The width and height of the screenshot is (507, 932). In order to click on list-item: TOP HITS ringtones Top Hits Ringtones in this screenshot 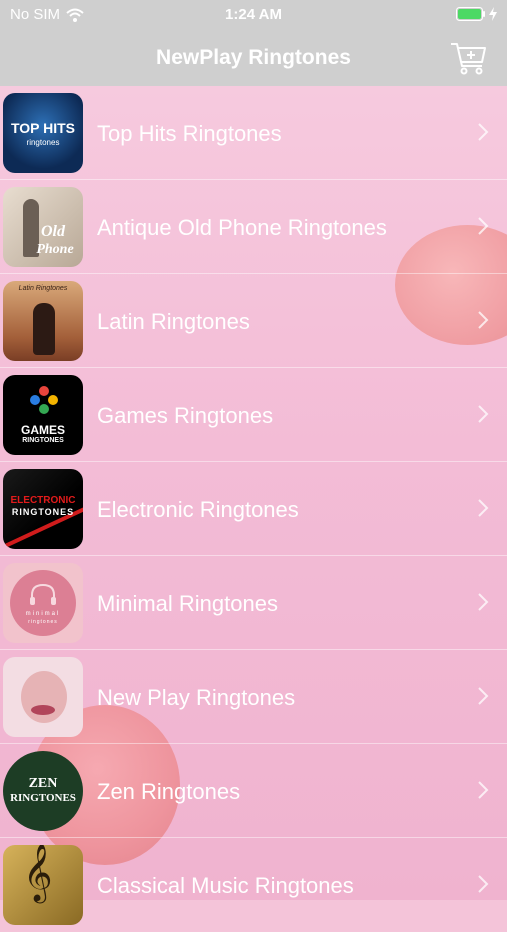, I will do `click(253, 133)`.